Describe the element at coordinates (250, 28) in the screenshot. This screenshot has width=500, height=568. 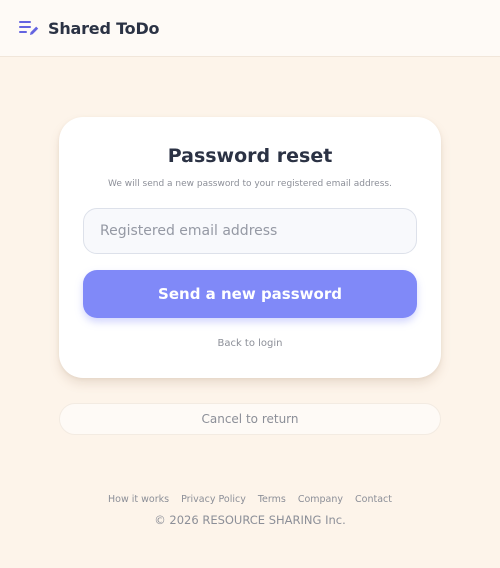
I see `app-header: Shared ToDo` at that location.